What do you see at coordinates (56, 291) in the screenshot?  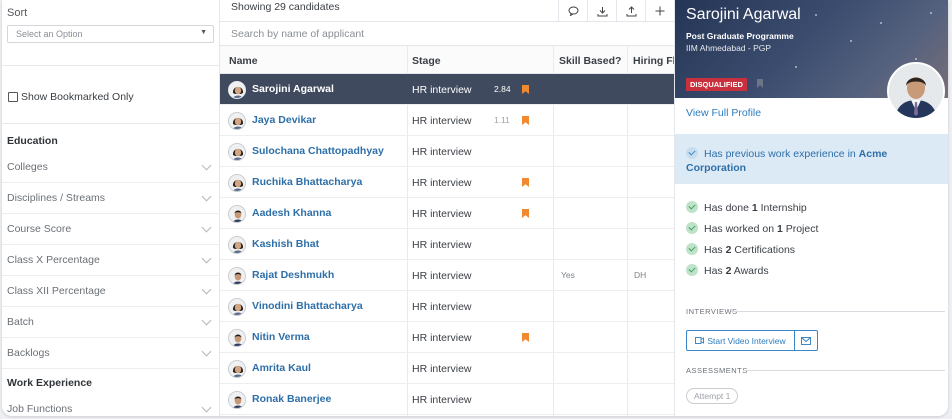 I see `filter-label: Class XII Percentage` at bounding box center [56, 291].